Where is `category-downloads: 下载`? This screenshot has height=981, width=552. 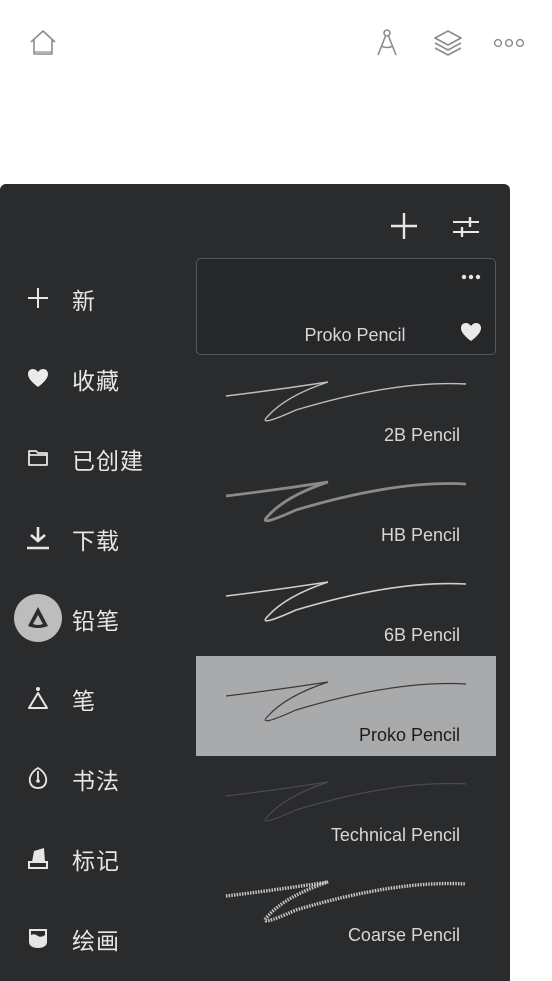
category-downloads: 下载 is located at coordinates (102, 538).